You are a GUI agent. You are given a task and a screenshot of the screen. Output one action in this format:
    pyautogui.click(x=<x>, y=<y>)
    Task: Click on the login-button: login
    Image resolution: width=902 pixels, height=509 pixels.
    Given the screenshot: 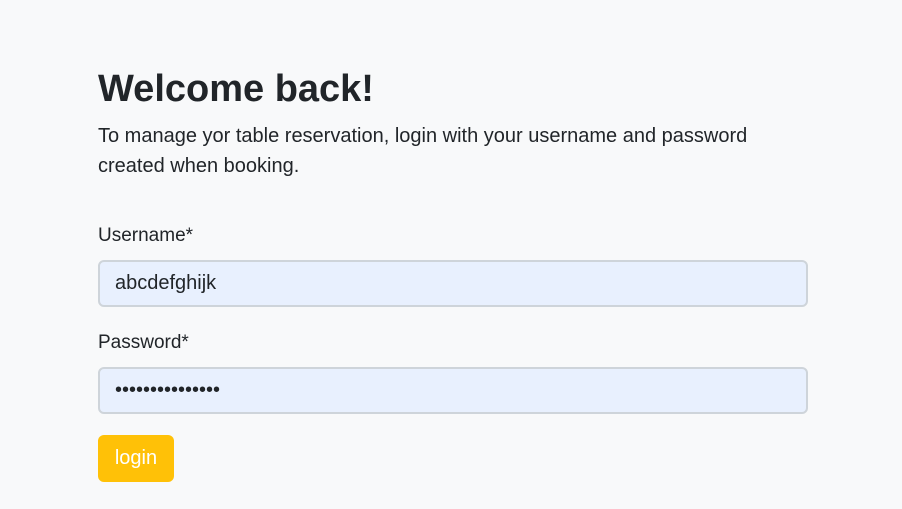 What is the action you would take?
    pyautogui.click(x=136, y=458)
    